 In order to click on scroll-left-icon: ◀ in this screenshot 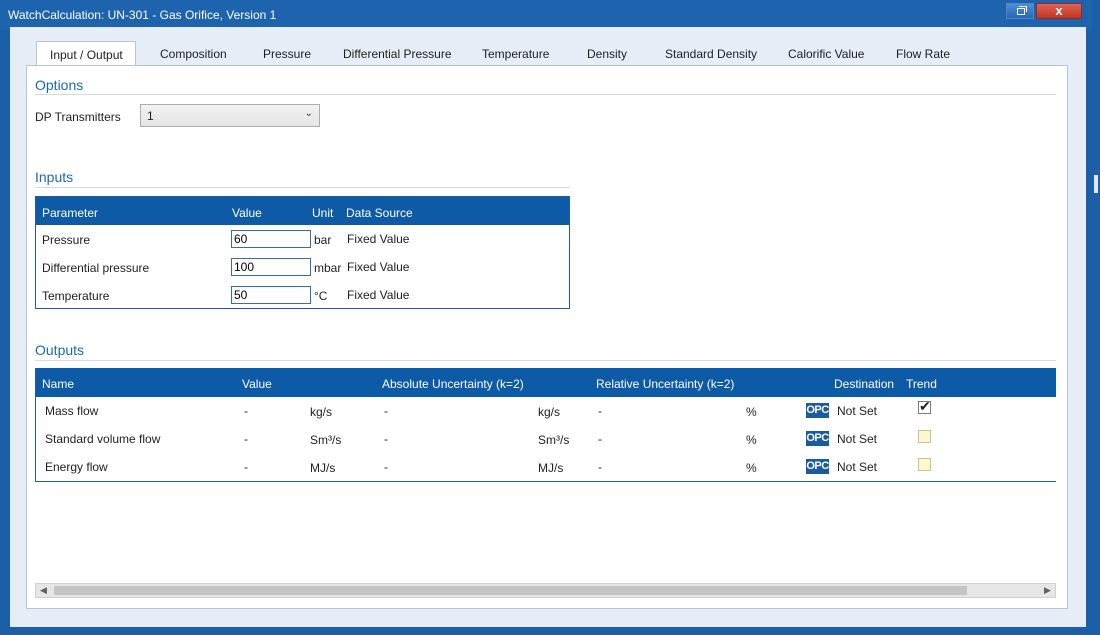, I will do `click(43, 590)`.